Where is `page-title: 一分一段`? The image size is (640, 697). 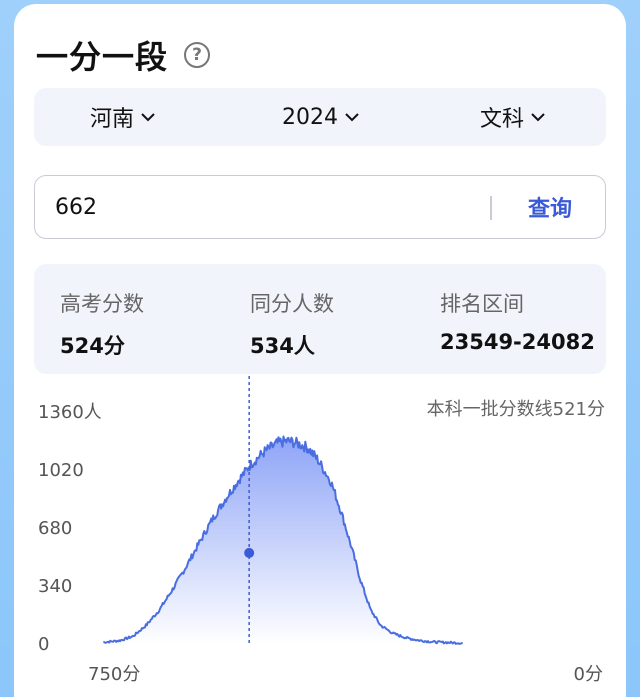 page-title: 一分一段 is located at coordinates (102, 57).